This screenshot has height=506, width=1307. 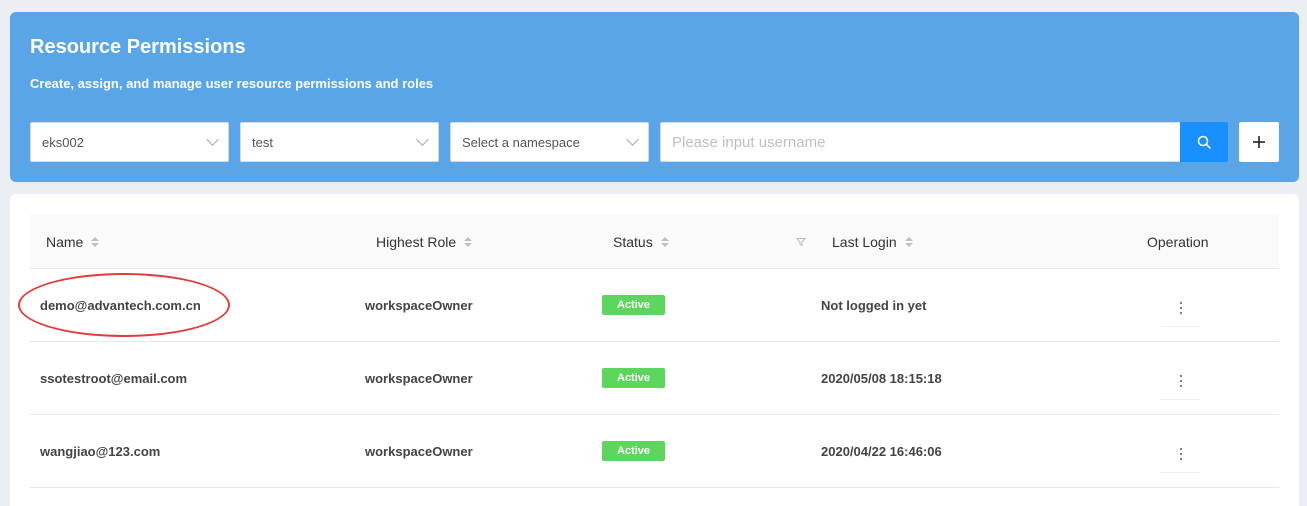 I want to click on namespace-select: Select a namespace, so click(x=549, y=142).